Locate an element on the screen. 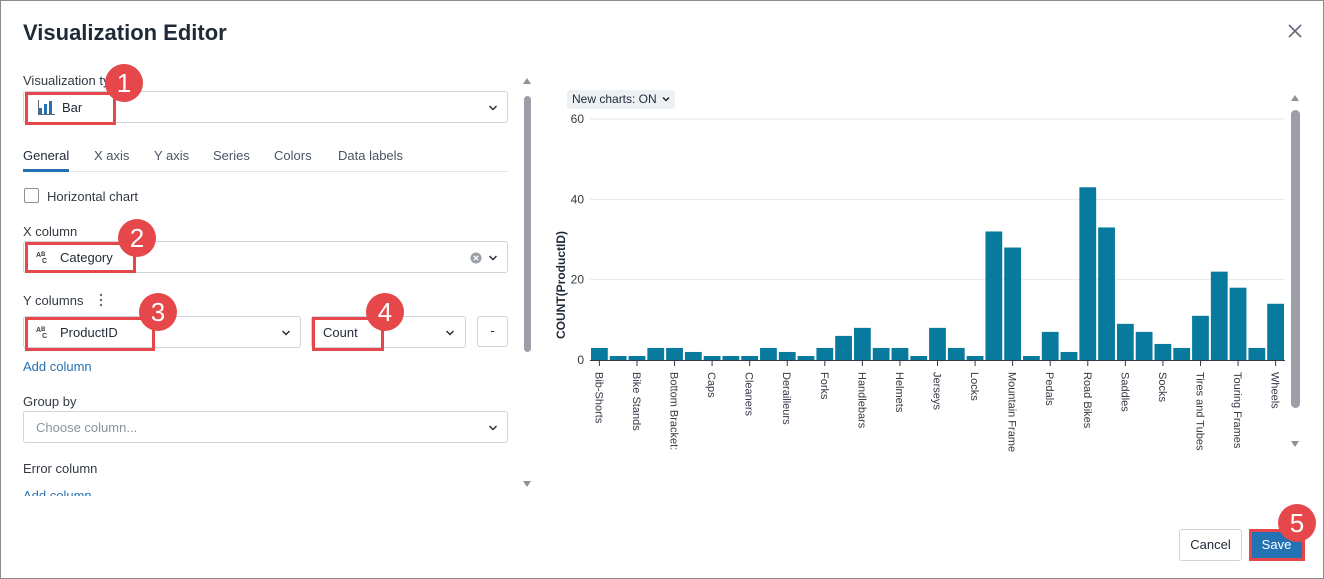 The image size is (1324, 579). x-tick-label: Derailleurs is located at coordinates (786, 398).